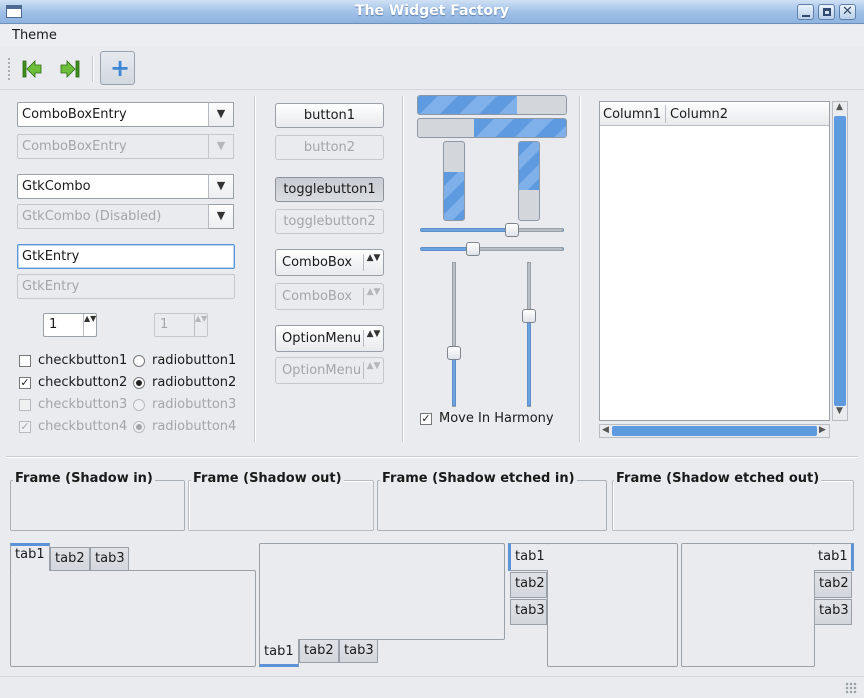 This screenshot has height=698, width=864. What do you see at coordinates (496, 418) in the screenshot?
I see `move-in-harmony-label: Move In Harmony` at bounding box center [496, 418].